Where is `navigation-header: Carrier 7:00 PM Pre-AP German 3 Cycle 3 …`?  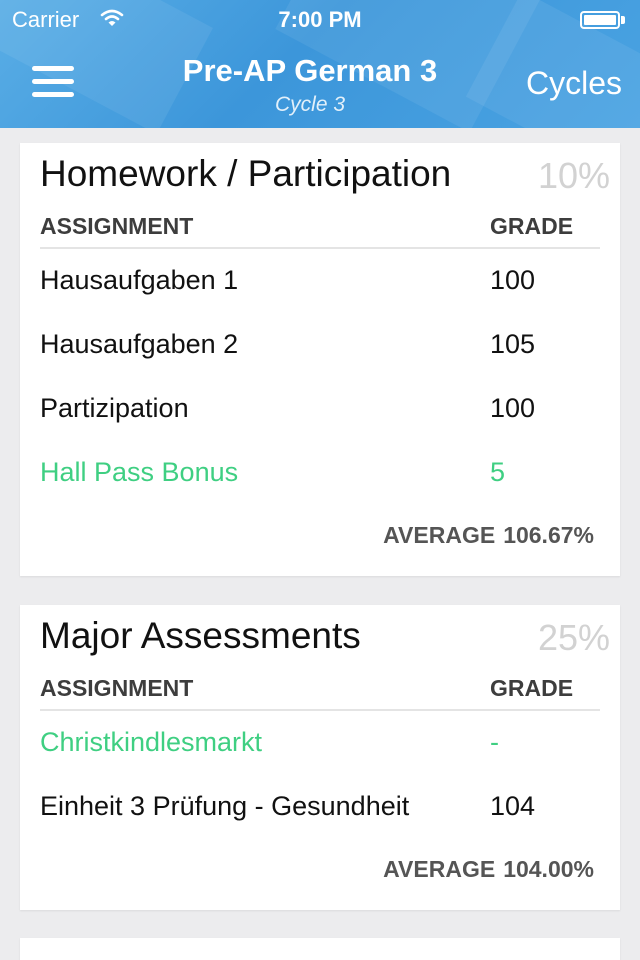
navigation-header: Carrier 7:00 PM Pre-AP German 3 Cycle 3 … is located at coordinates (320, 64).